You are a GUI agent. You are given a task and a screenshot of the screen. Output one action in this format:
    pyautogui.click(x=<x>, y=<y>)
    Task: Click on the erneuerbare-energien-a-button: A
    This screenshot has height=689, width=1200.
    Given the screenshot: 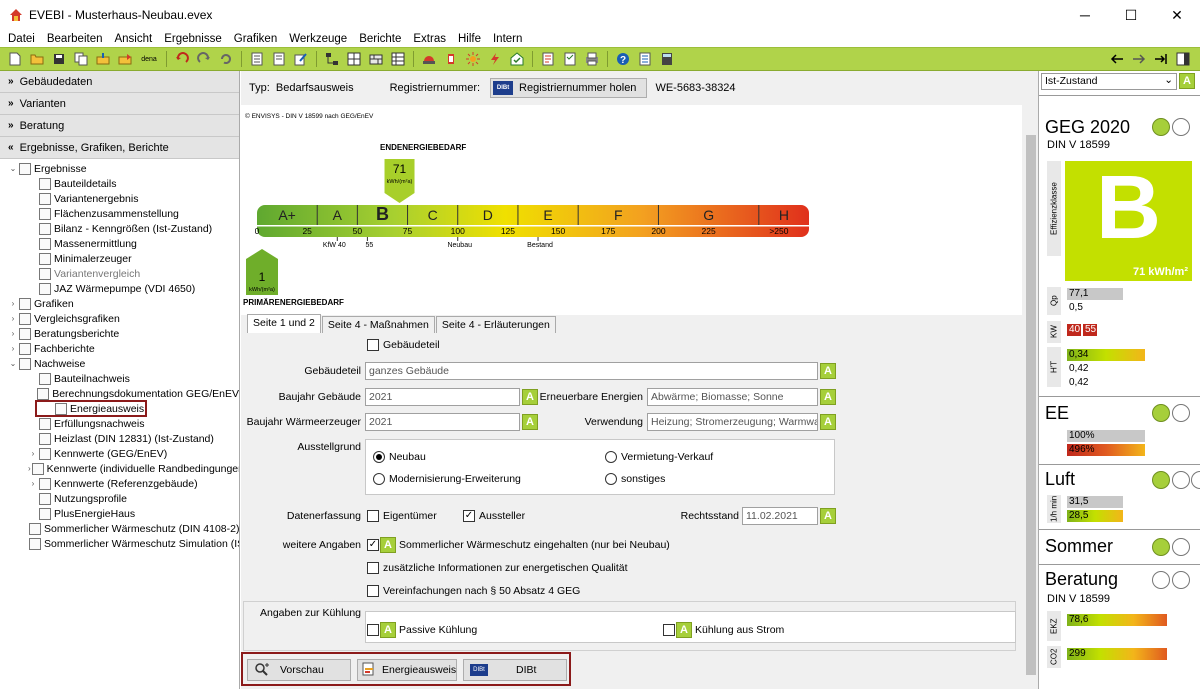 What is the action you would take?
    pyautogui.click(x=828, y=397)
    